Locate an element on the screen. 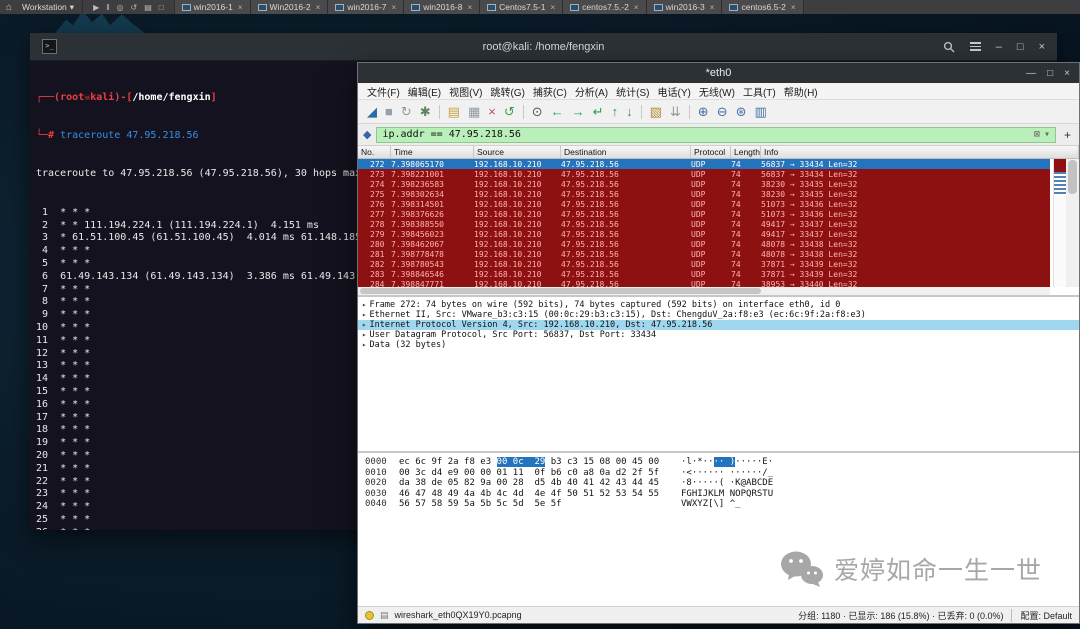  packet-list-vertical-scrollbar is located at coordinates (1072, 223).